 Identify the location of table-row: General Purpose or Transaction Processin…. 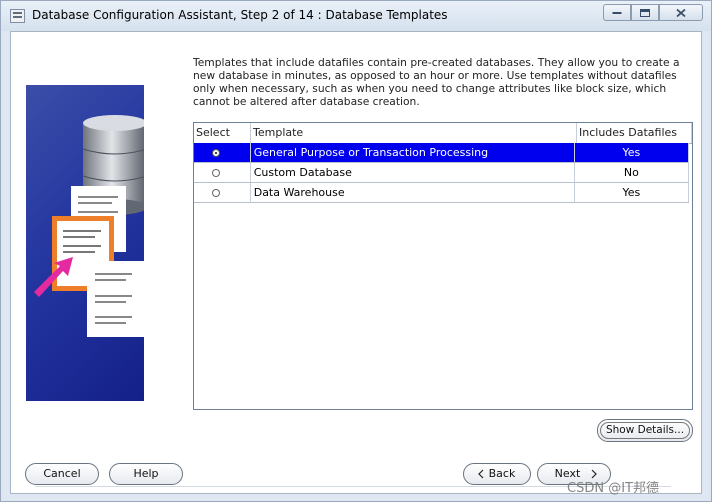
(441, 153).